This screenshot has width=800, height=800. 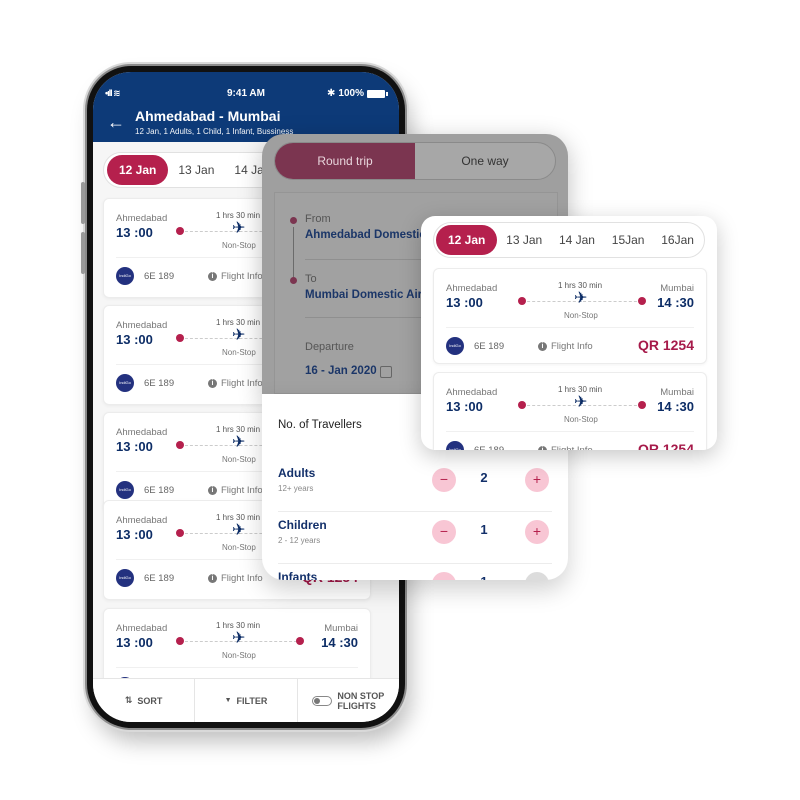 What do you see at coordinates (345, 161) in the screenshot?
I see `round-trip-option: Round trip` at bounding box center [345, 161].